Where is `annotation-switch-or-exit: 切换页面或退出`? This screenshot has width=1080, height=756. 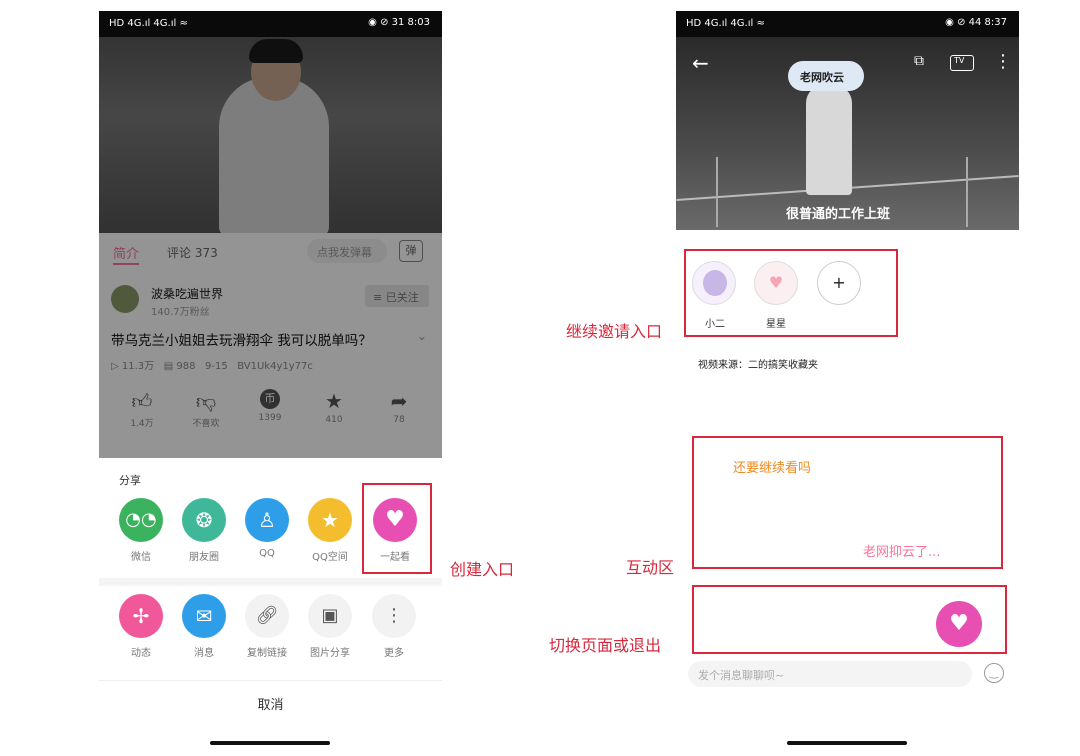 annotation-switch-or-exit: 切换页面或退出 is located at coordinates (605, 645).